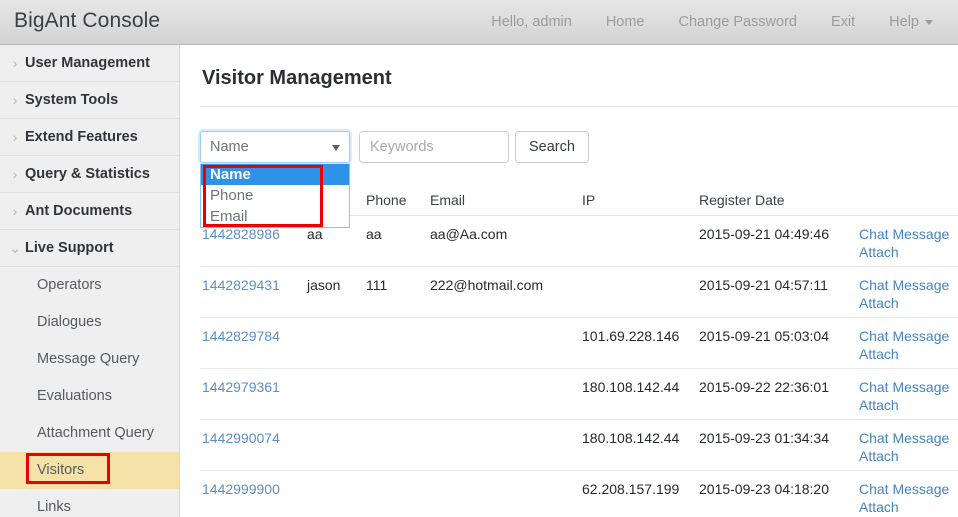 The width and height of the screenshot is (958, 517). I want to click on sidebar-group-extend-features: › Extend Features, so click(89, 137).